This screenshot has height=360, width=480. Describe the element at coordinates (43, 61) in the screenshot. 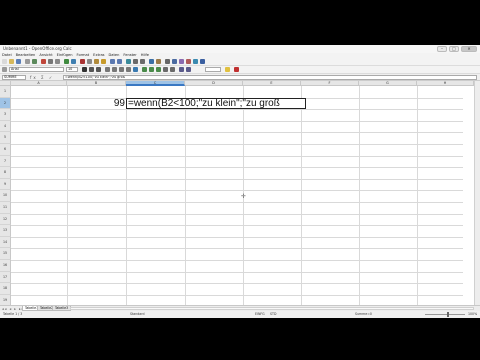

I see `export-pdf-icon` at that location.